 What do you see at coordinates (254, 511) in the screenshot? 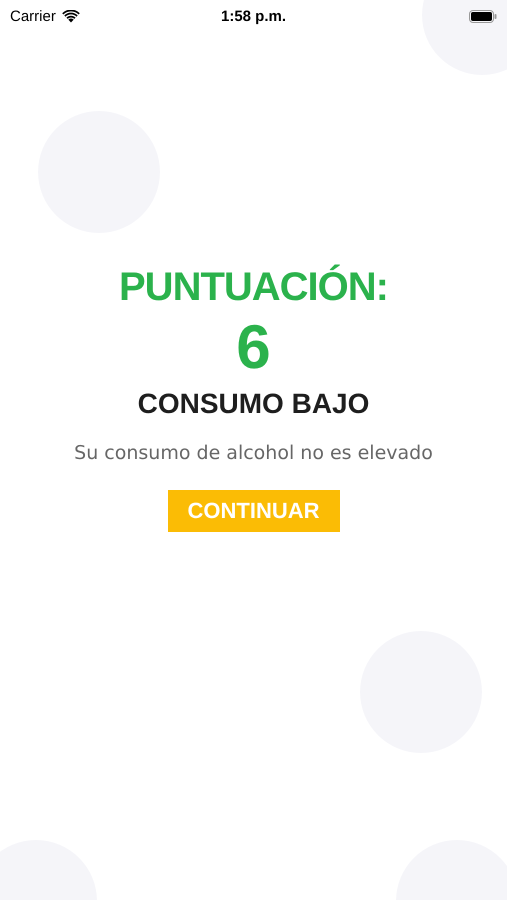
I see `continue-button: CONTINUAR` at bounding box center [254, 511].